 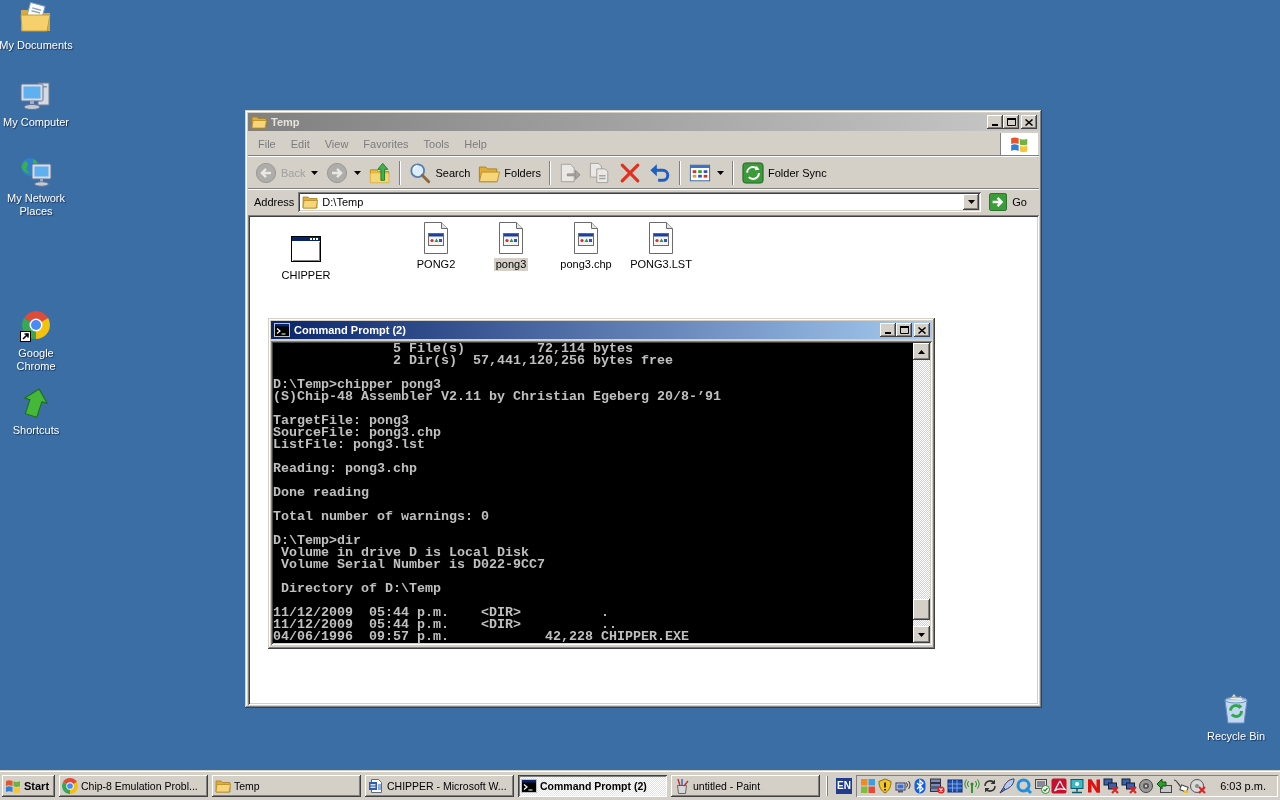 What do you see at coordinates (317, 541) in the screenshot?
I see `console-line: D:\Temp>dir` at bounding box center [317, 541].